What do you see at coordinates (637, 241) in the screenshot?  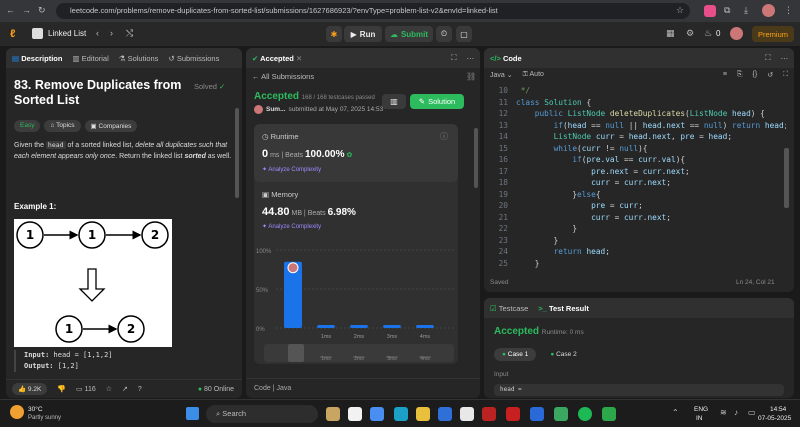 I see `code-line: 23 }` at bounding box center [637, 241].